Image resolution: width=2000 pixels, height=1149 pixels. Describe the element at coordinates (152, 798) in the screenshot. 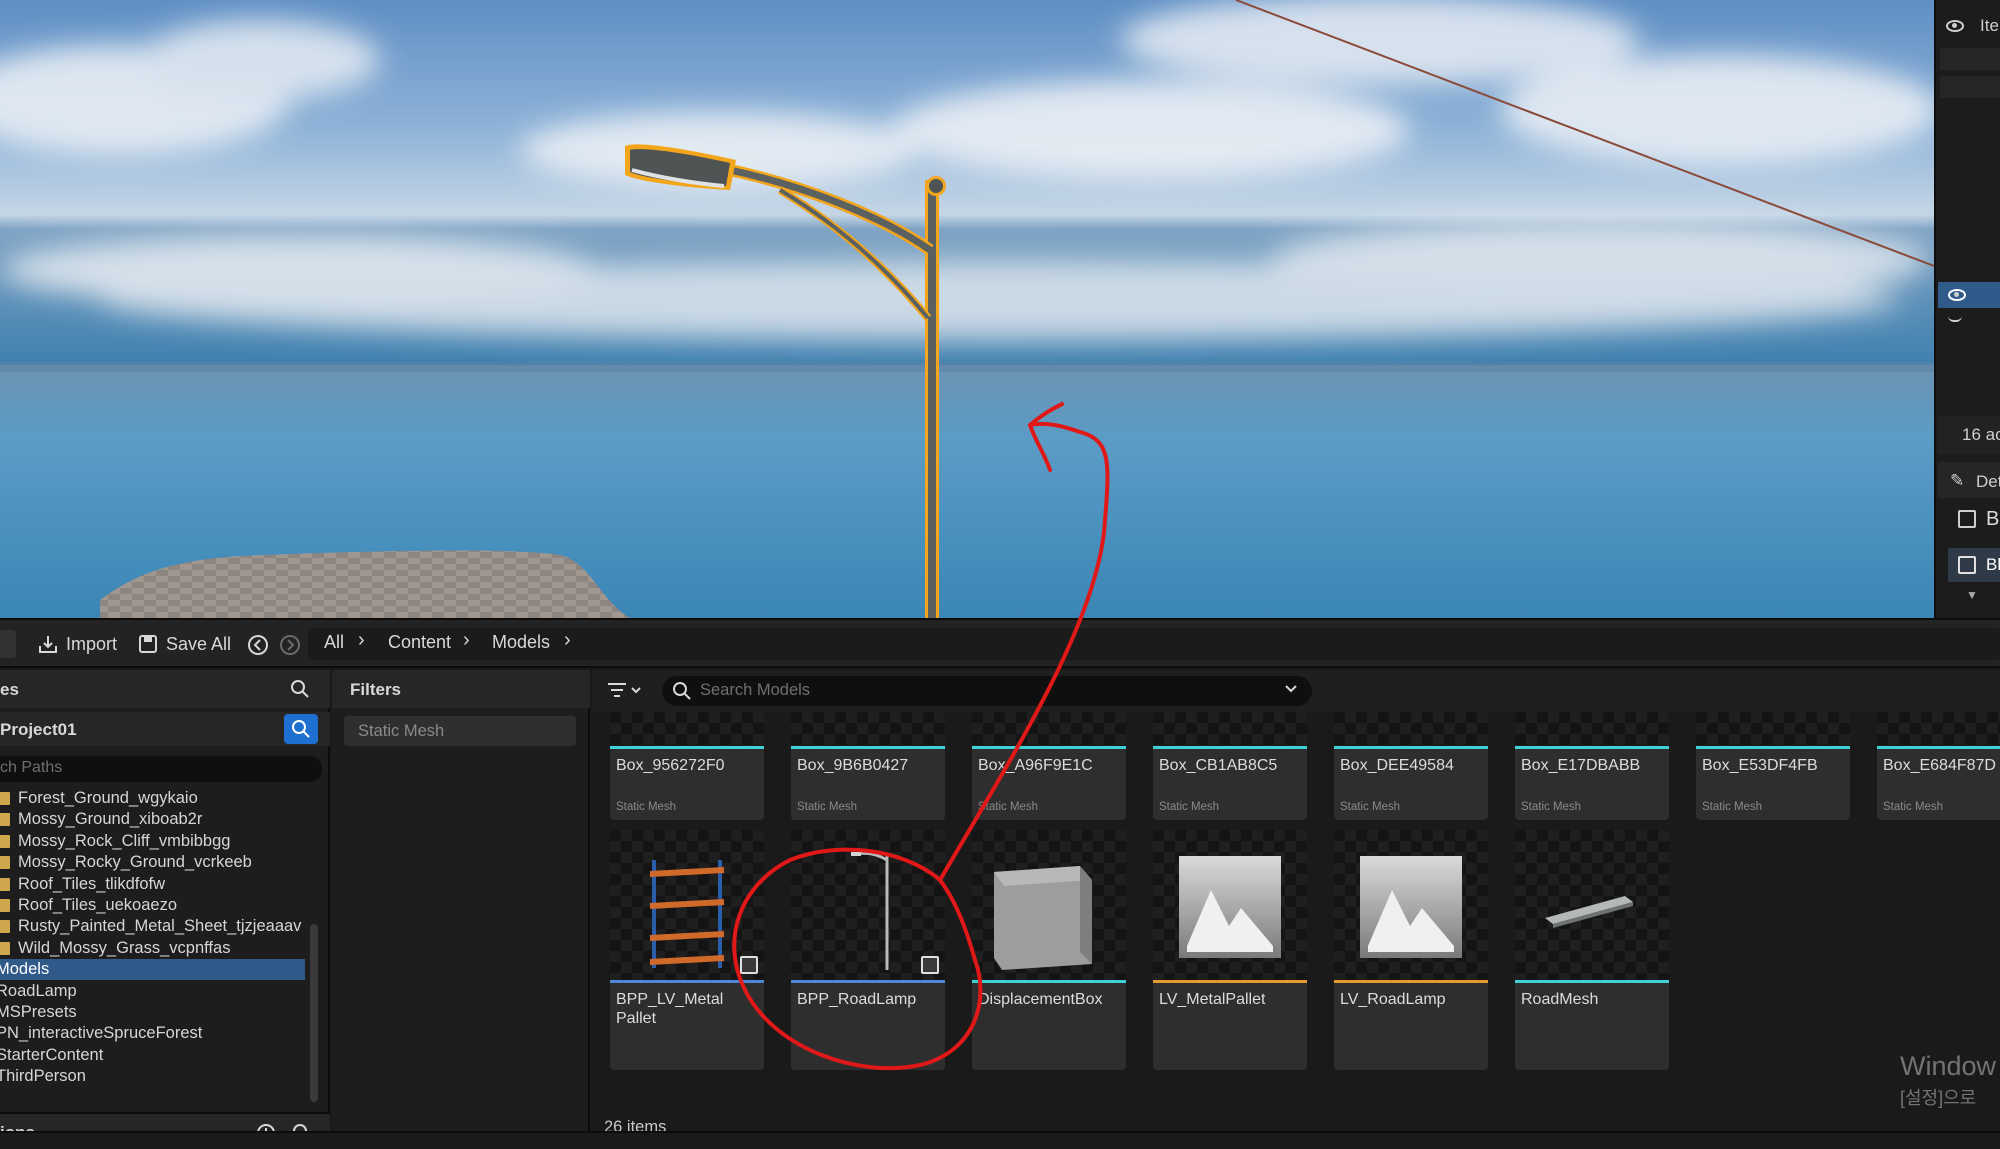

I see `tree-item: Forest_Ground_wgykaio` at that location.